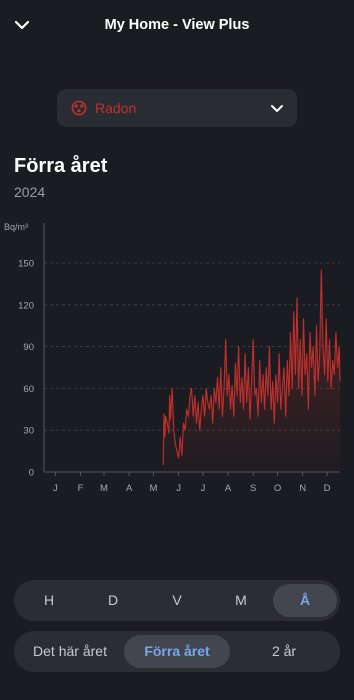  I want to click on y-tick-label: 0, so click(31, 473).